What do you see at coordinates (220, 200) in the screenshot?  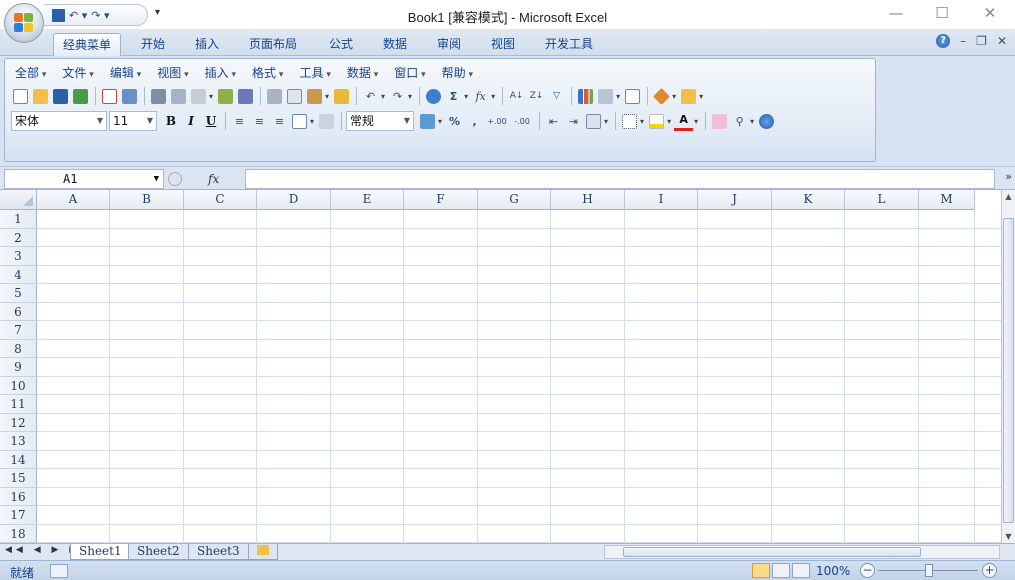 I see `column-header-c: C` at bounding box center [220, 200].